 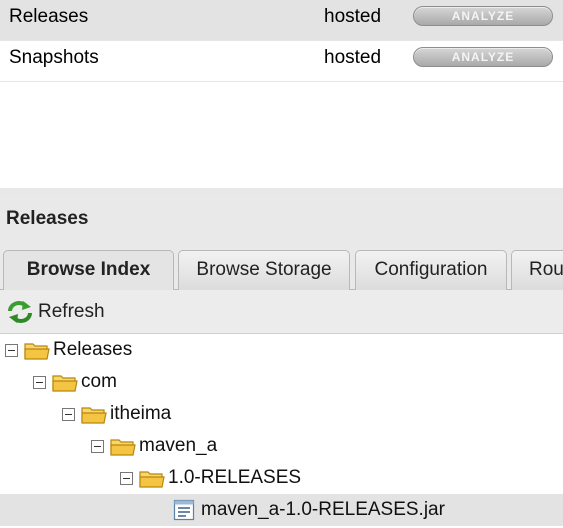 I want to click on tree-node-label: itheima, so click(x=141, y=413).